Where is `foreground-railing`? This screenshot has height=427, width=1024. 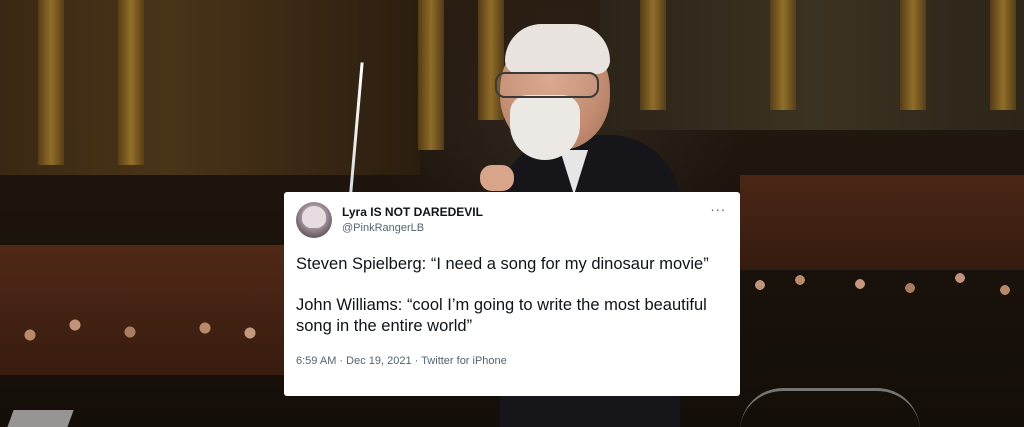
foreground-railing is located at coordinates (830, 407).